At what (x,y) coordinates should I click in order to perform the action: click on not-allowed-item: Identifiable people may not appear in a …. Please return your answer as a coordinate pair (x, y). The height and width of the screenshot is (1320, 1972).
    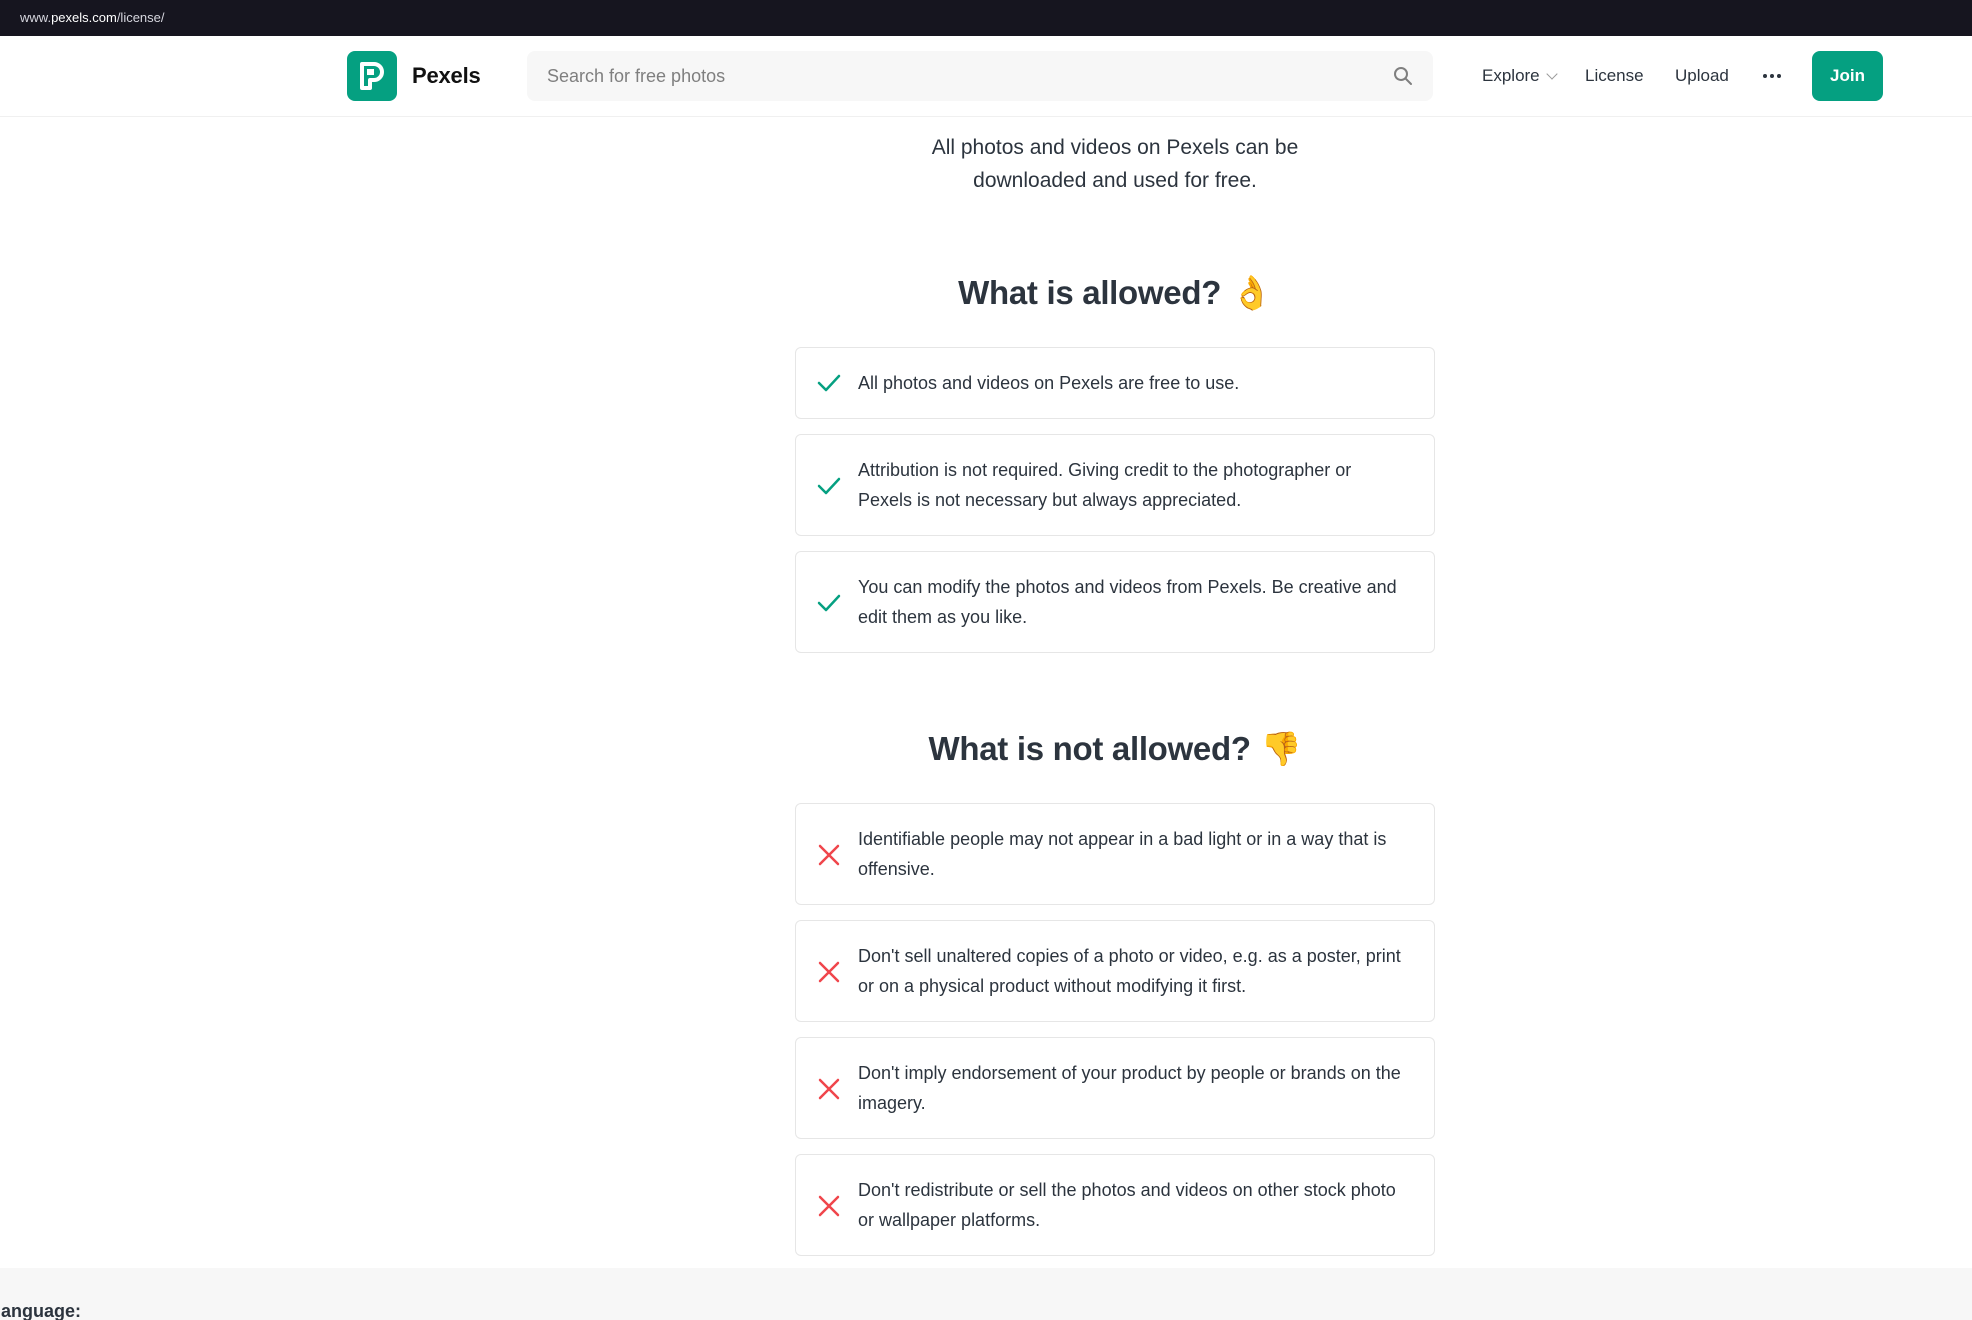
    Looking at the image, I should click on (1115, 854).